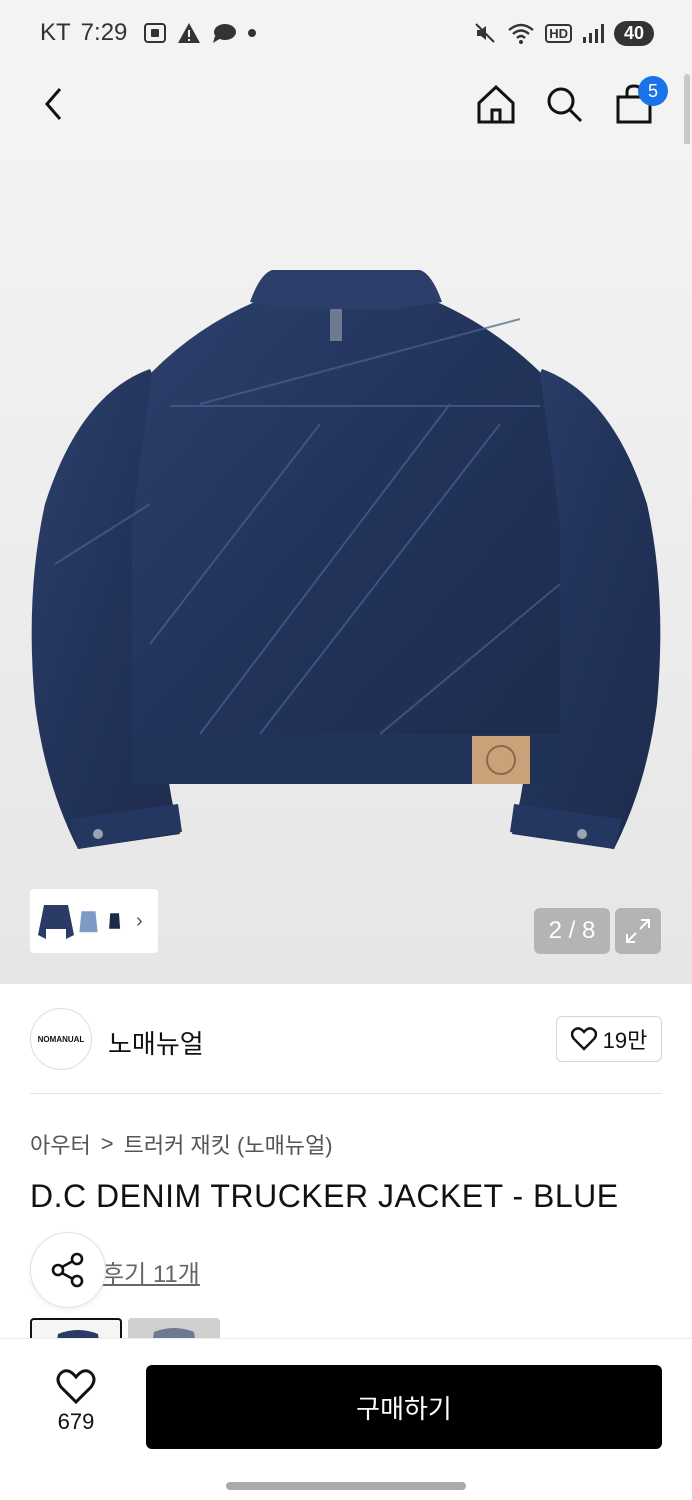 This screenshot has width=692, height=1500. What do you see at coordinates (56, 921) in the screenshot?
I see `thumbnail-jacket-back` at bounding box center [56, 921].